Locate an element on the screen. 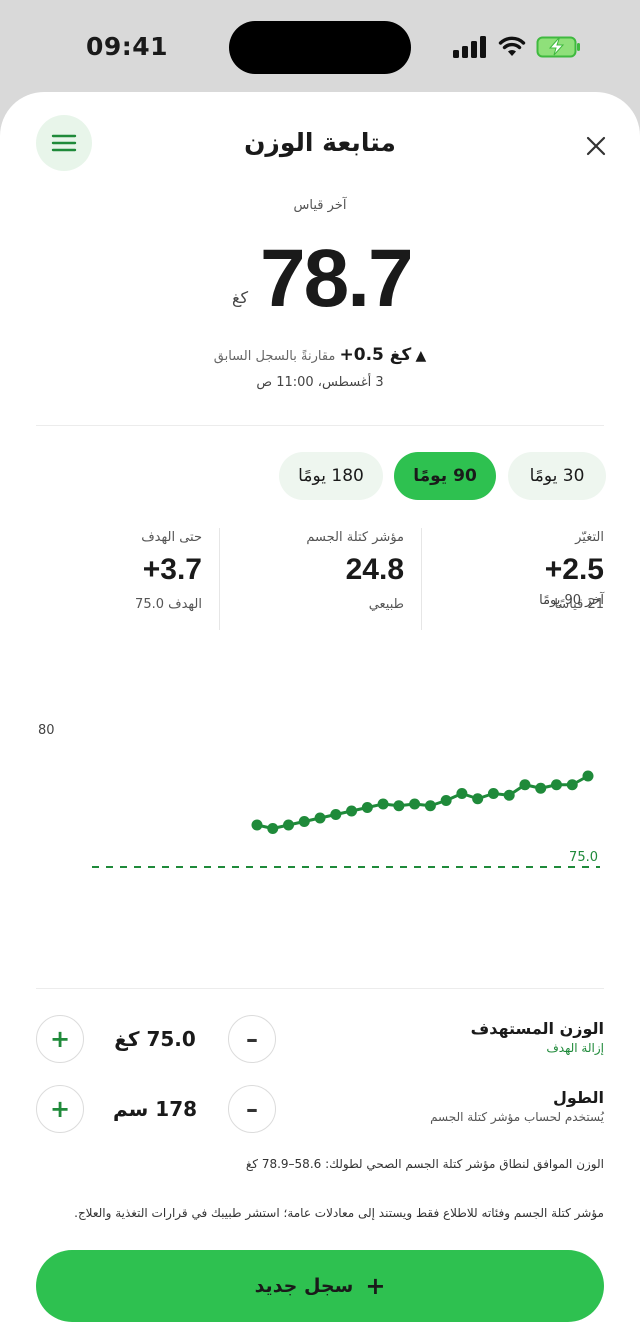 The height and width of the screenshot is (1343, 640). height-label-group: الطول يُستخدم لحساب مؤشر كتلة الجسم is located at coordinates (517, 1106).